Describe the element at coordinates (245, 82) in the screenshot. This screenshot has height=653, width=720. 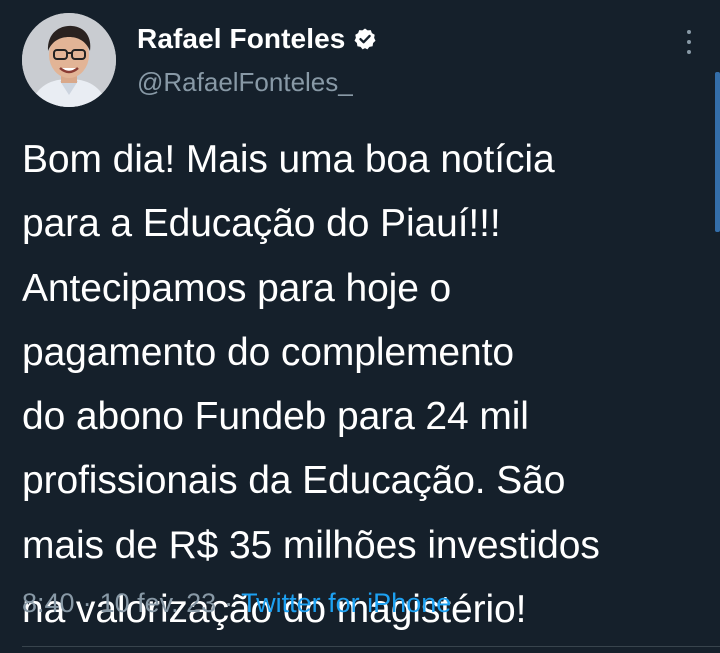
I see `author-handle: @RafaelFonteles_` at that location.